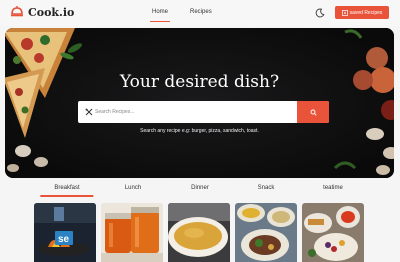 This screenshot has height=262, width=400. What do you see at coordinates (266, 188) in the screenshot?
I see `tab-snack: Snack` at bounding box center [266, 188].